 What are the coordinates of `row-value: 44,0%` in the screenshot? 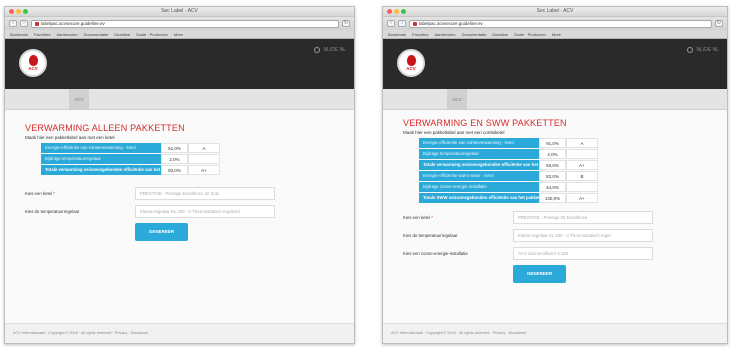 It's located at (552, 187).